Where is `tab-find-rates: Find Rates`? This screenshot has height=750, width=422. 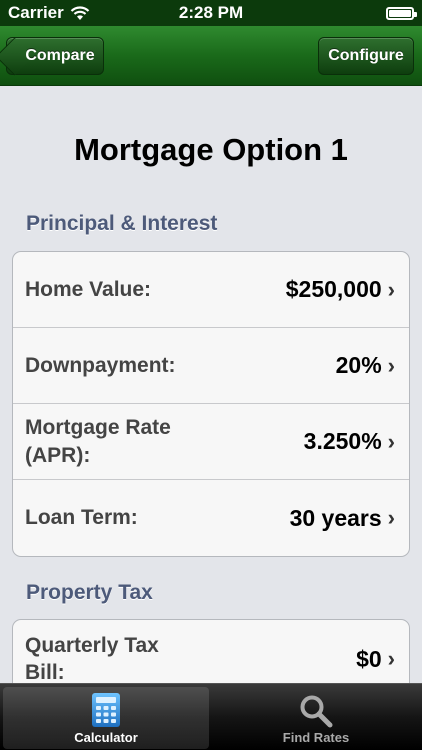 tab-find-rates: Find Rates is located at coordinates (316, 718).